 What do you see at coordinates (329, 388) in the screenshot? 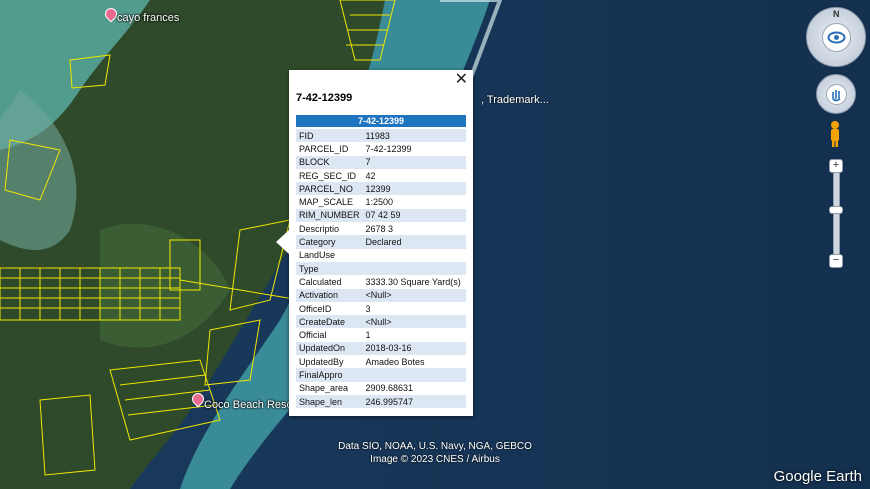
I see `attribute-key: Shape_area` at bounding box center [329, 388].